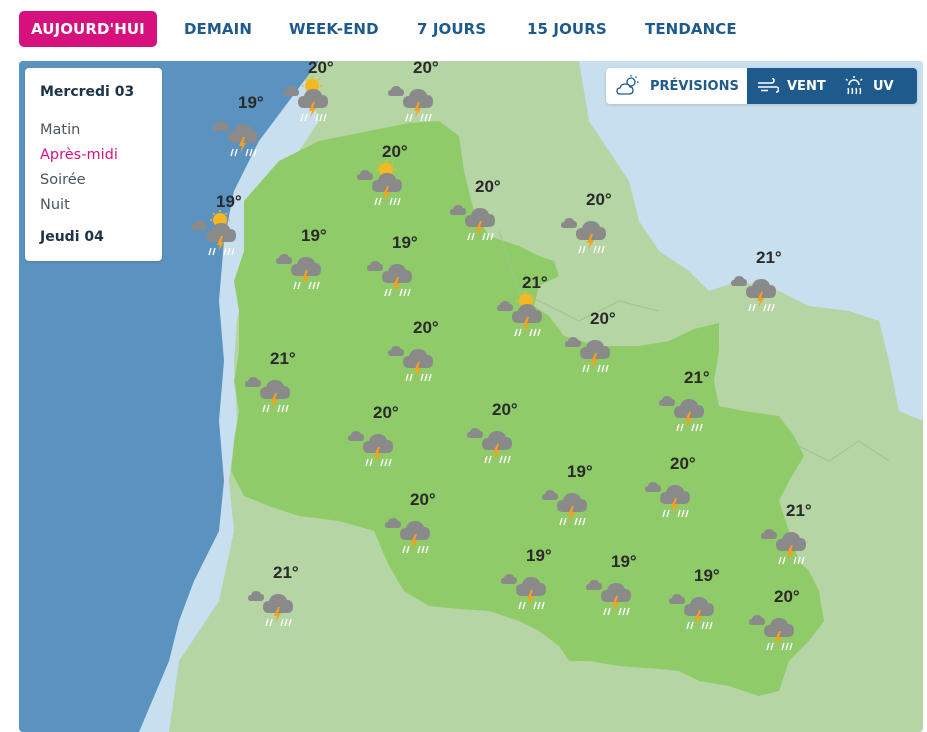  Describe the element at coordinates (627, 85) in the screenshot. I see `cloud-sun-icon` at that location.